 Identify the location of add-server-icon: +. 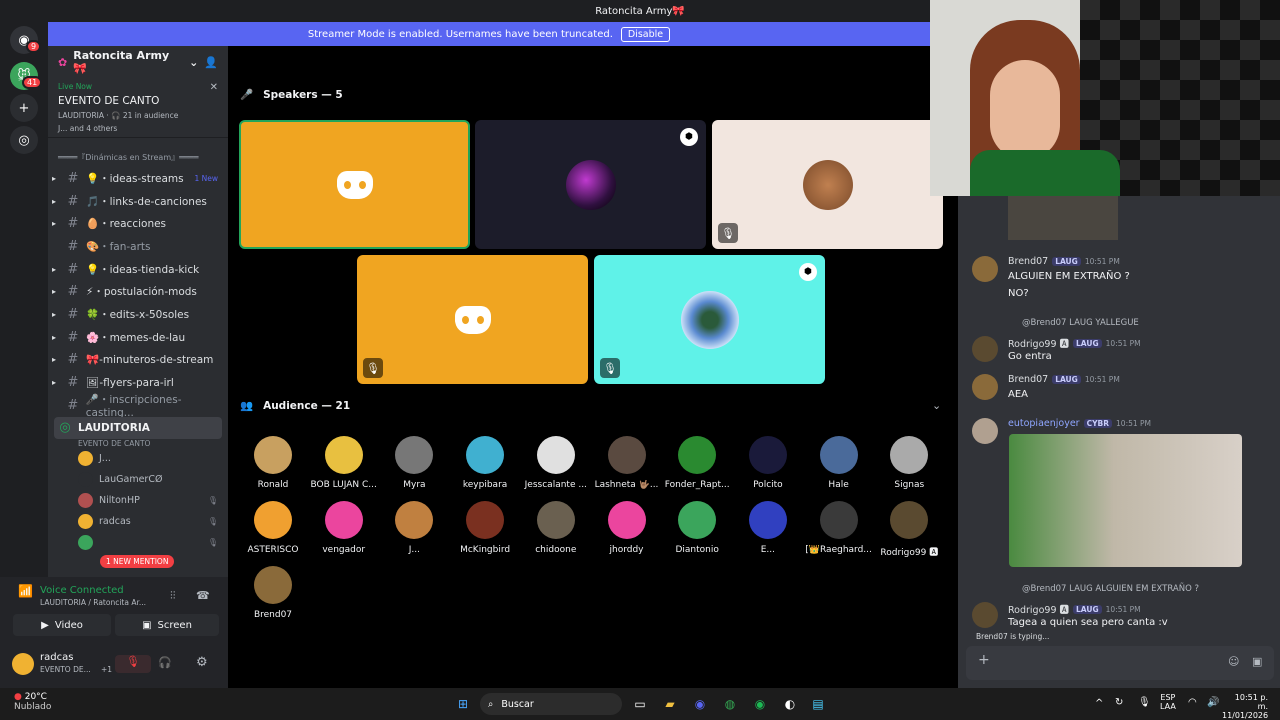
(24, 108).